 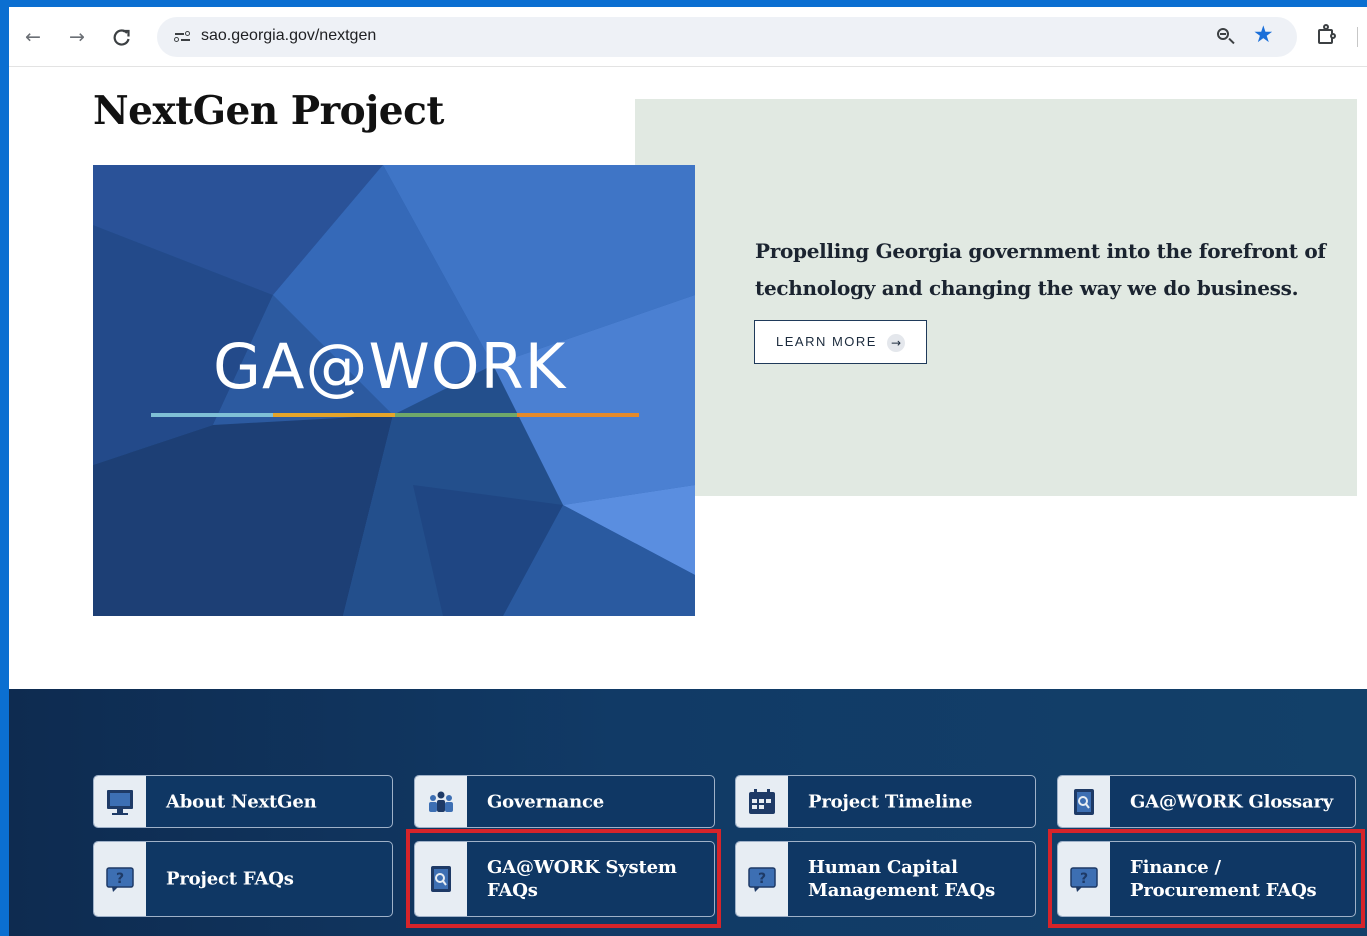 I want to click on card-about-nextgen: About NextGen, so click(x=243, y=801).